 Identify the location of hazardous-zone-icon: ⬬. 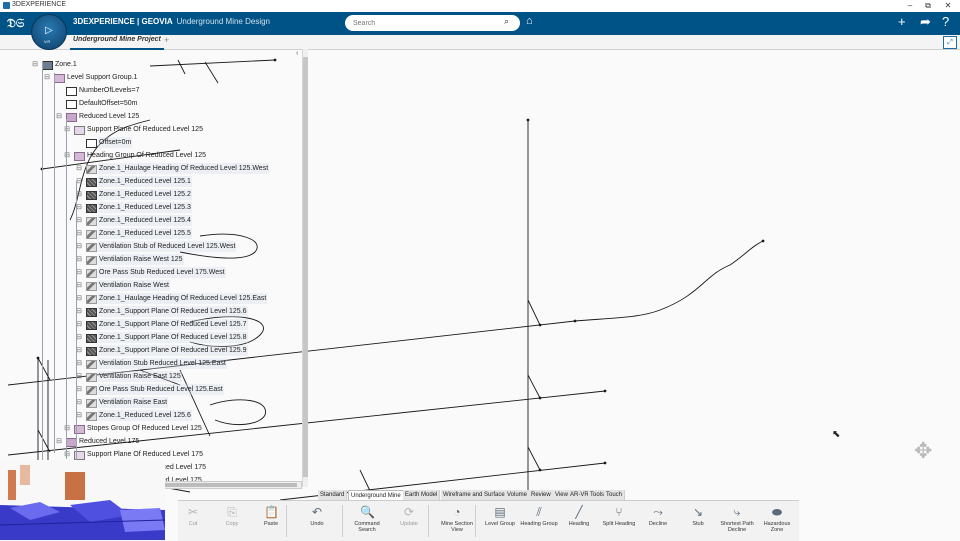
(777, 512).